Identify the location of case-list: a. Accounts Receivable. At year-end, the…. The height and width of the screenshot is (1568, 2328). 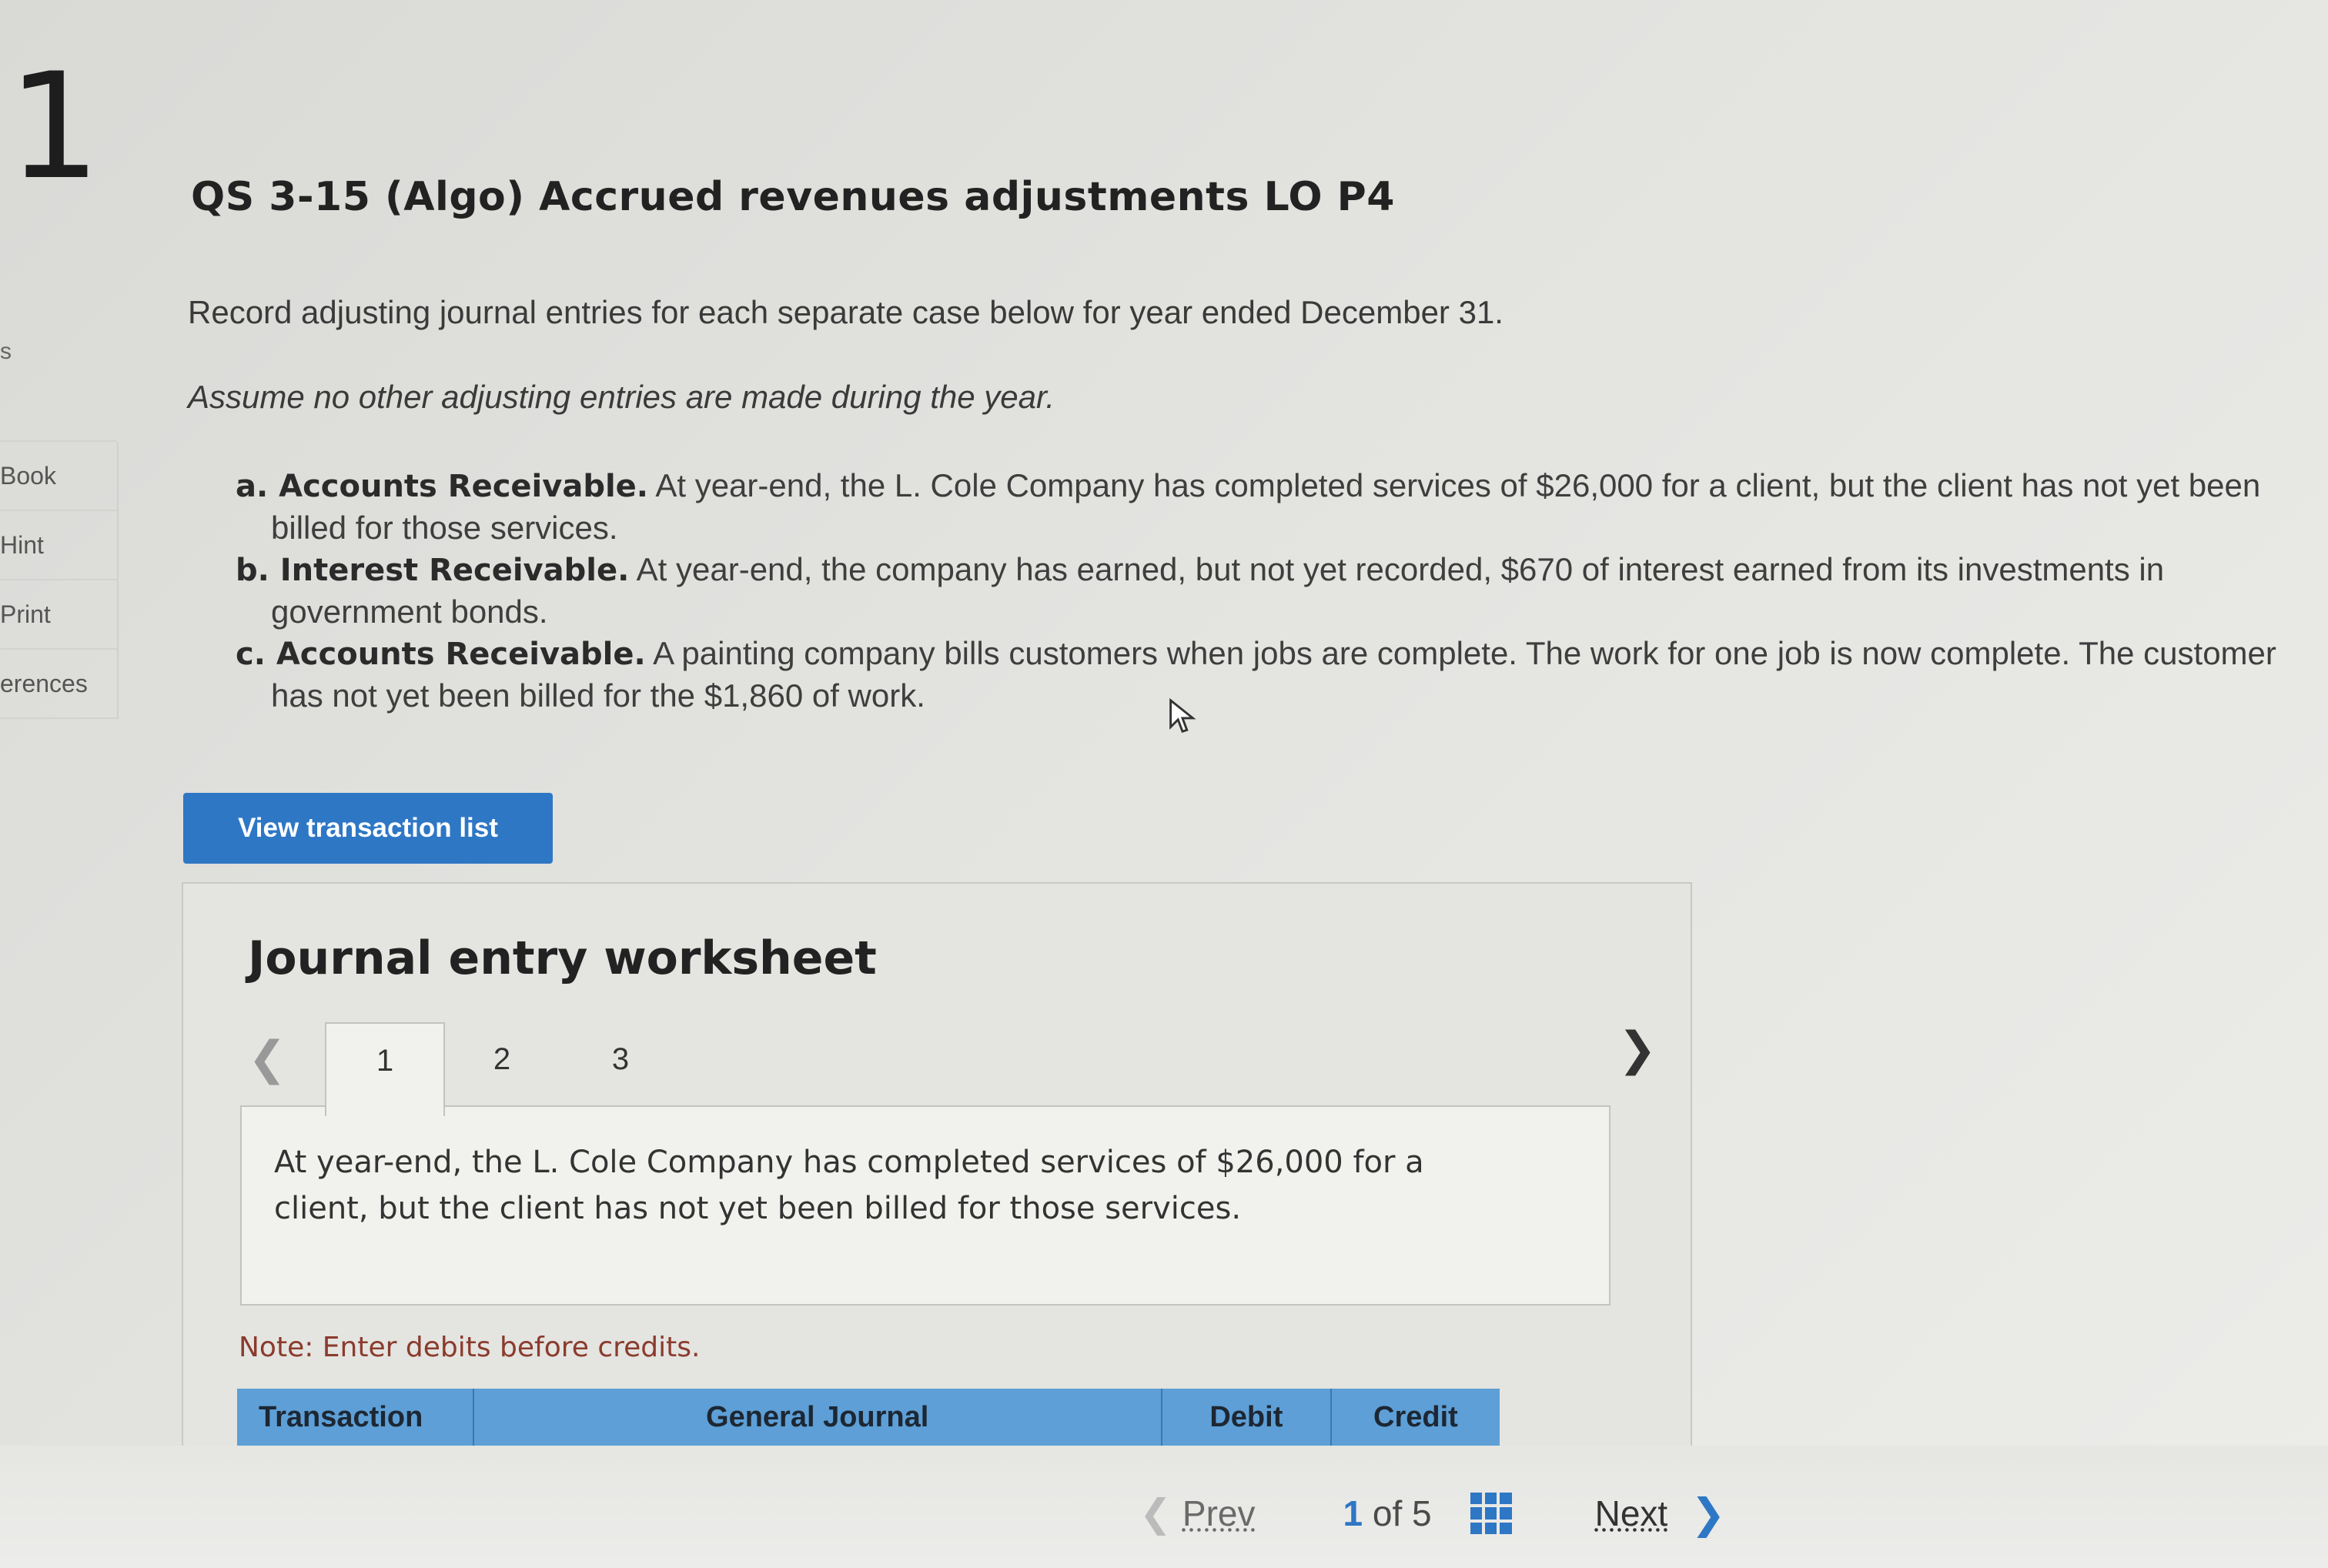
(1260, 591).